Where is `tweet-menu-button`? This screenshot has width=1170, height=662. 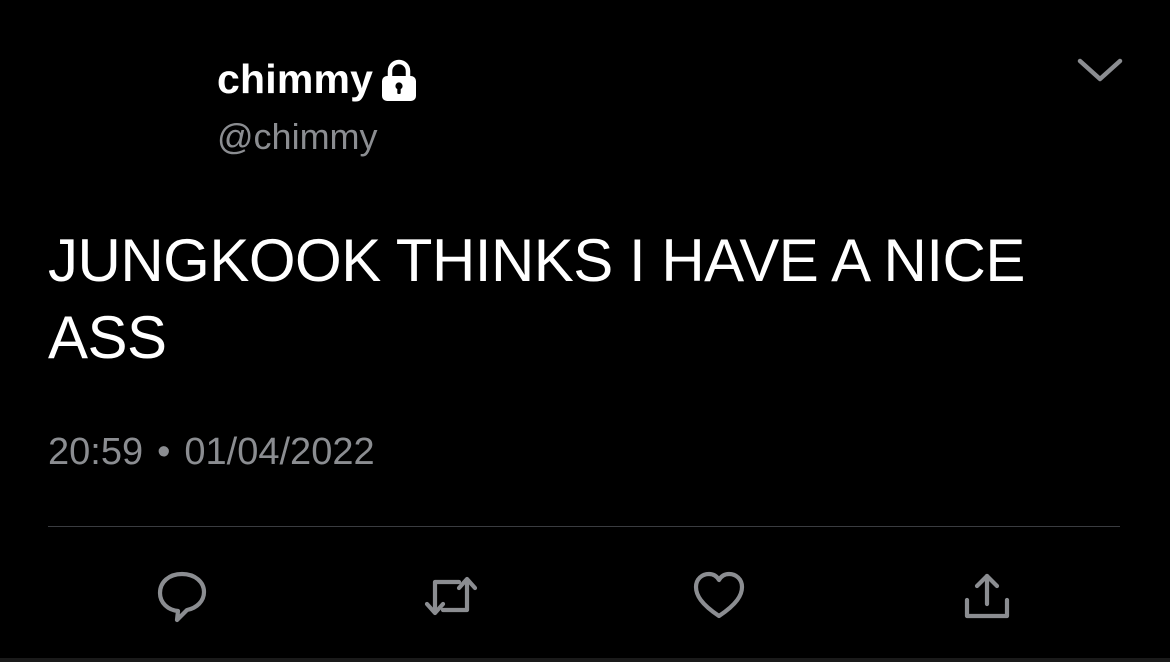
tweet-menu-button is located at coordinates (1100, 70).